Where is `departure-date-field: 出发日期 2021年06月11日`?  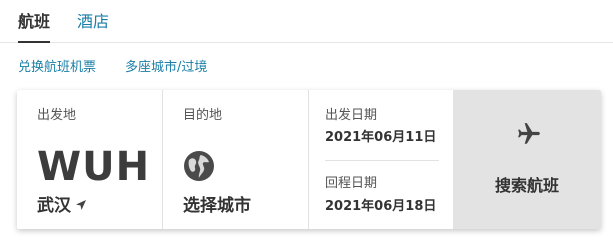
departure-date-field: 出发日期 2021年06月11日 is located at coordinates (389, 124).